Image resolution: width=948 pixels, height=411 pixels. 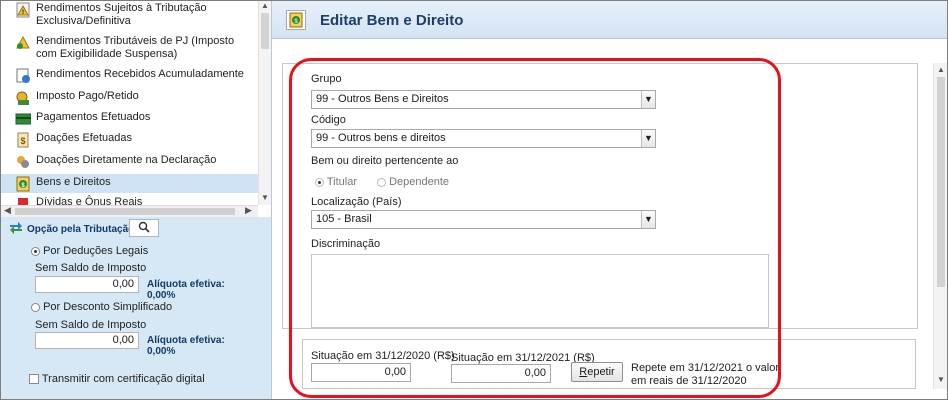 What do you see at coordinates (328, 120) in the screenshot?
I see `codigo-label: Código` at bounding box center [328, 120].